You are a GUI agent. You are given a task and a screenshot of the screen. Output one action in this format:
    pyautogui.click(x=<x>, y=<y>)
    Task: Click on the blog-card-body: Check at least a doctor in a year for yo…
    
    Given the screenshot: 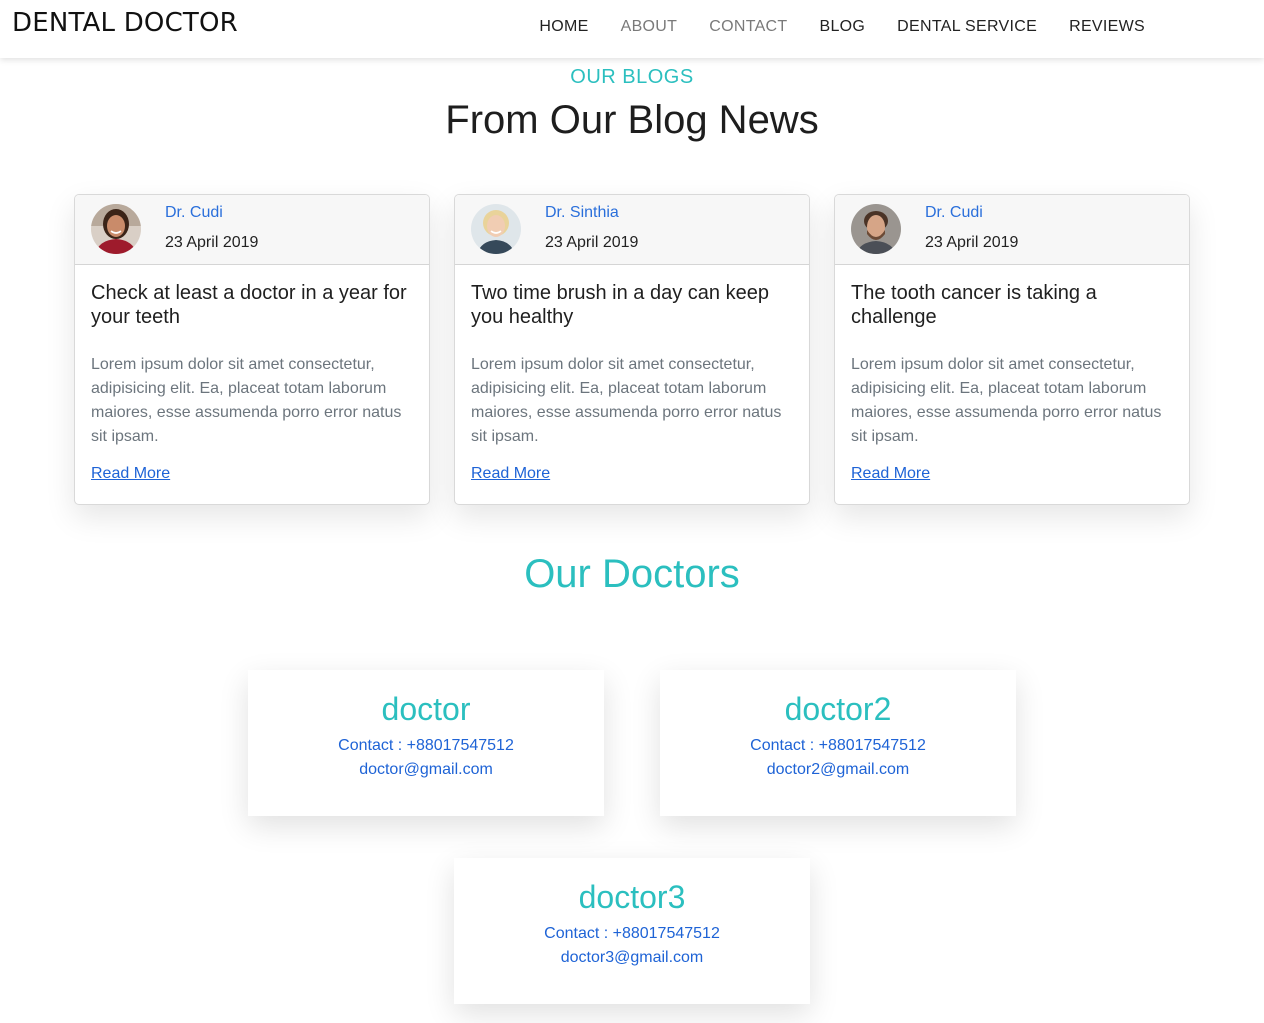 What is the action you would take?
    pyautogui.click(x=252, y=374)
    